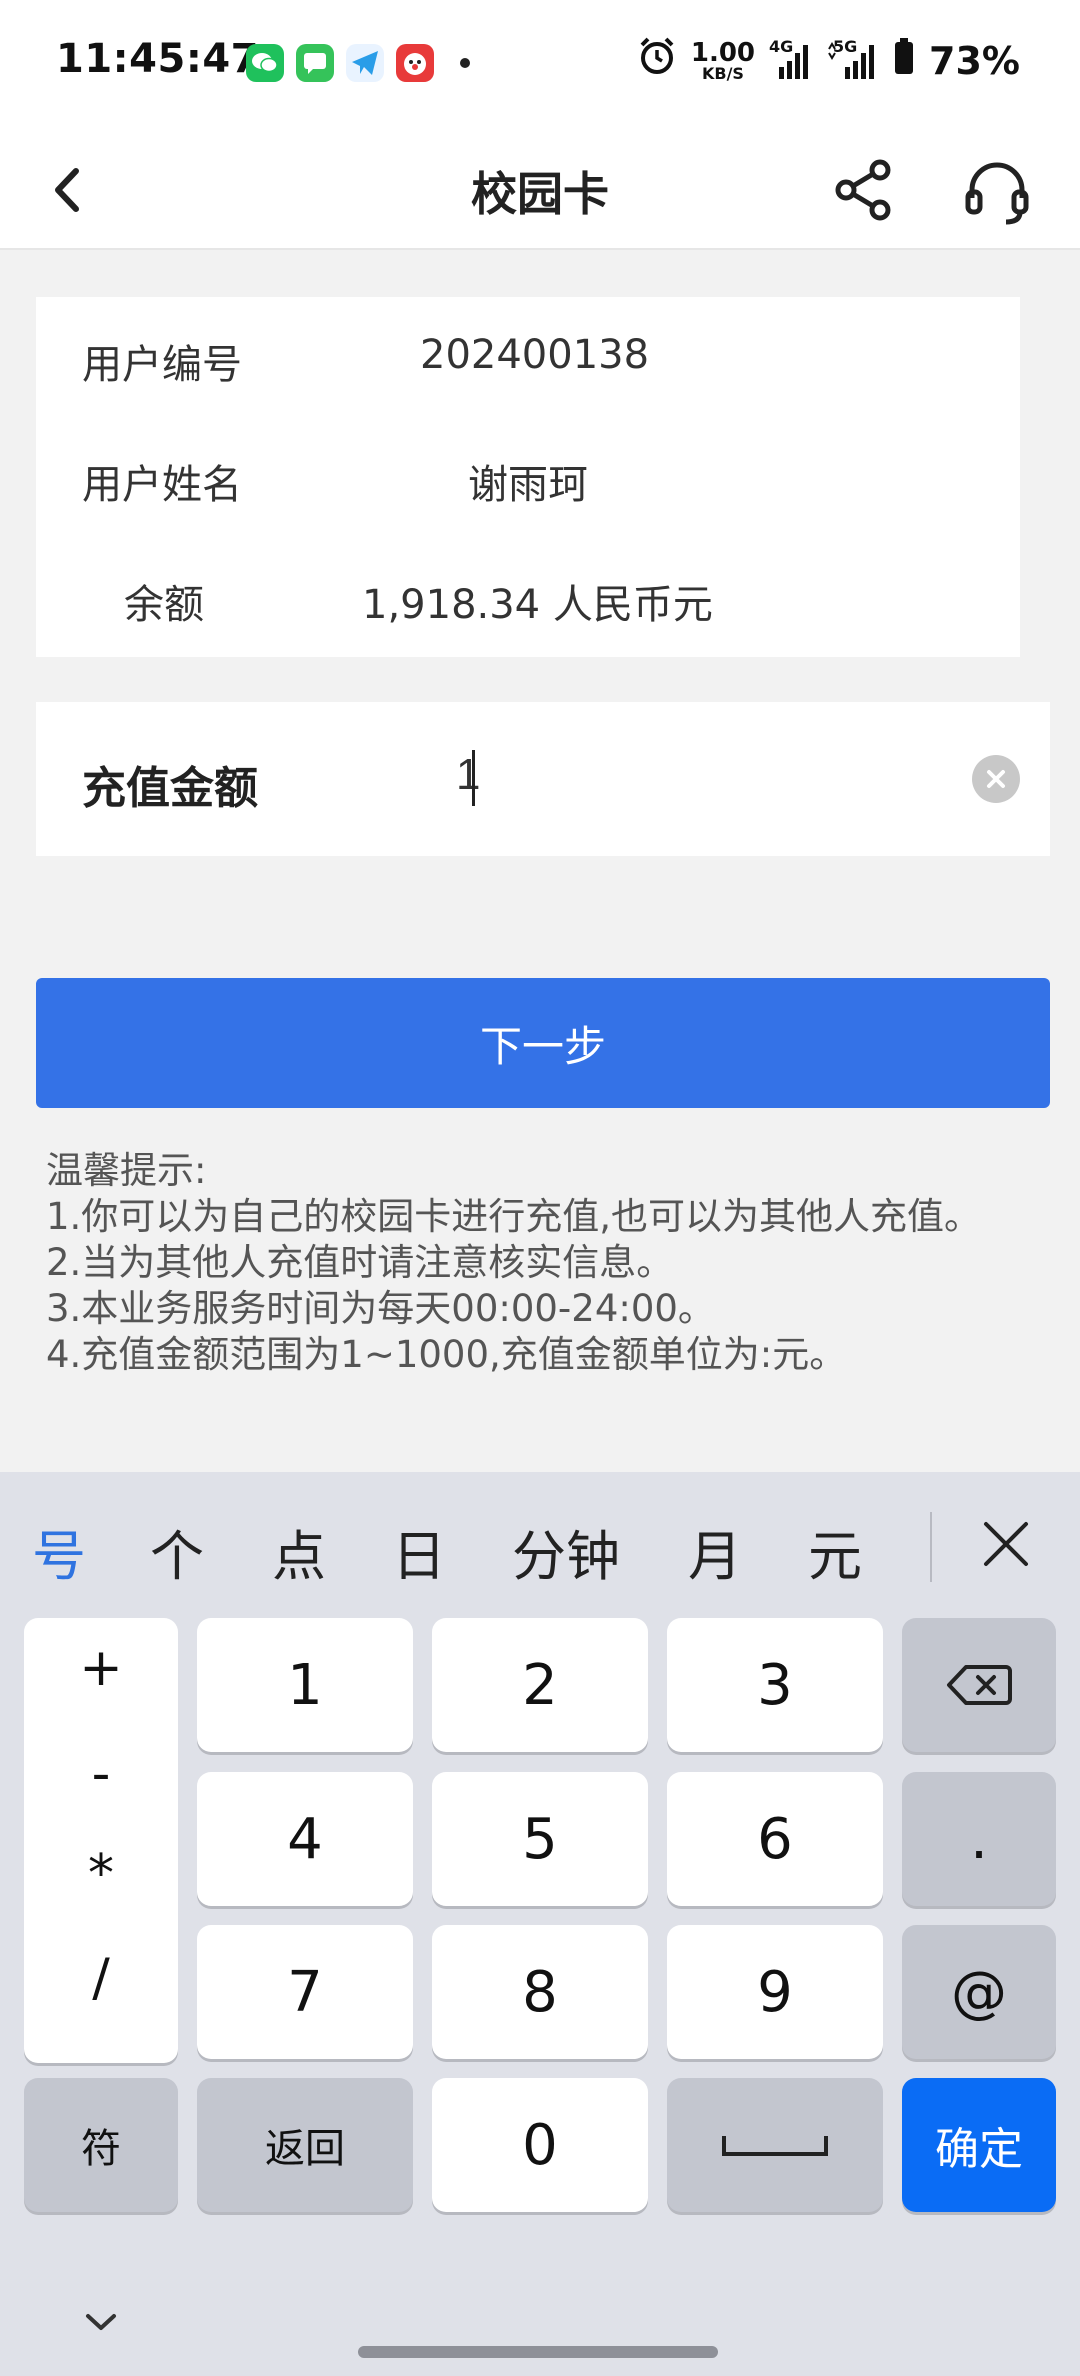 The height and width of the screenshot is (2376, 1080). I want to click on key-1: 1, so click(305, 1685).